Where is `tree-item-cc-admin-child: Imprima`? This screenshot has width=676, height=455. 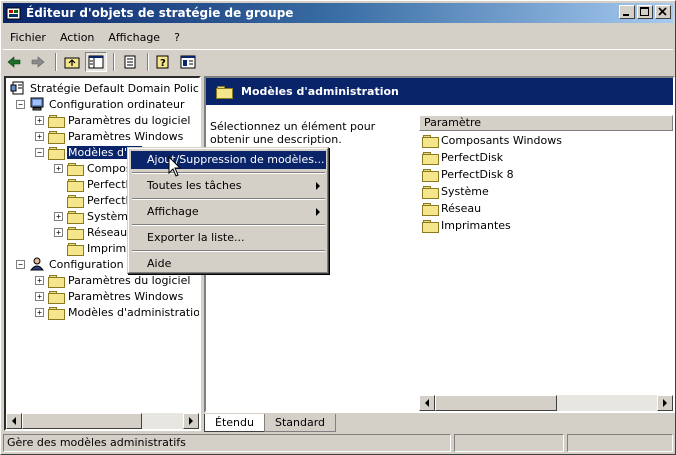 tree-item-cc-admin-child: Imprima is located at coordinates (100, 248).